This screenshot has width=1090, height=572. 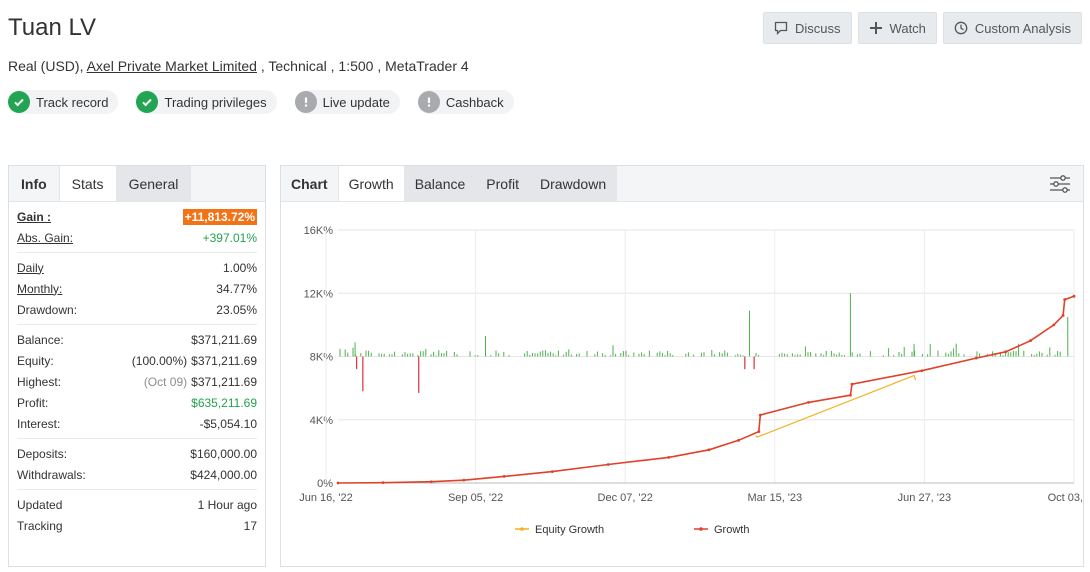 I want to click on stat-equity: Equity: (100.00%) $371,211.69, so click(x=137, y=360).